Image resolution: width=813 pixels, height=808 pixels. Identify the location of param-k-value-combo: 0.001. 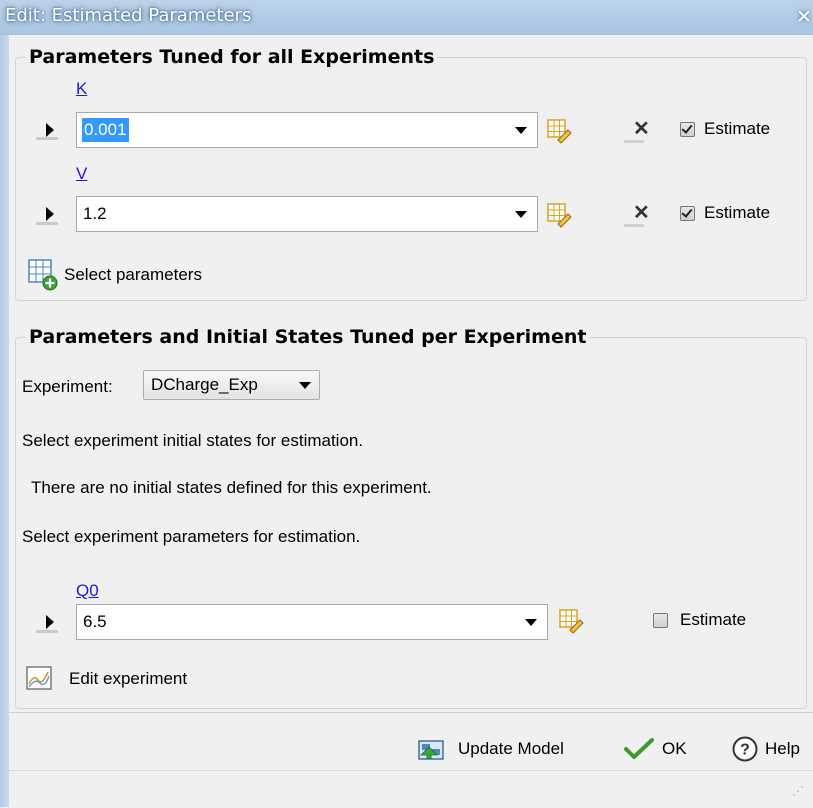
(307, 130).